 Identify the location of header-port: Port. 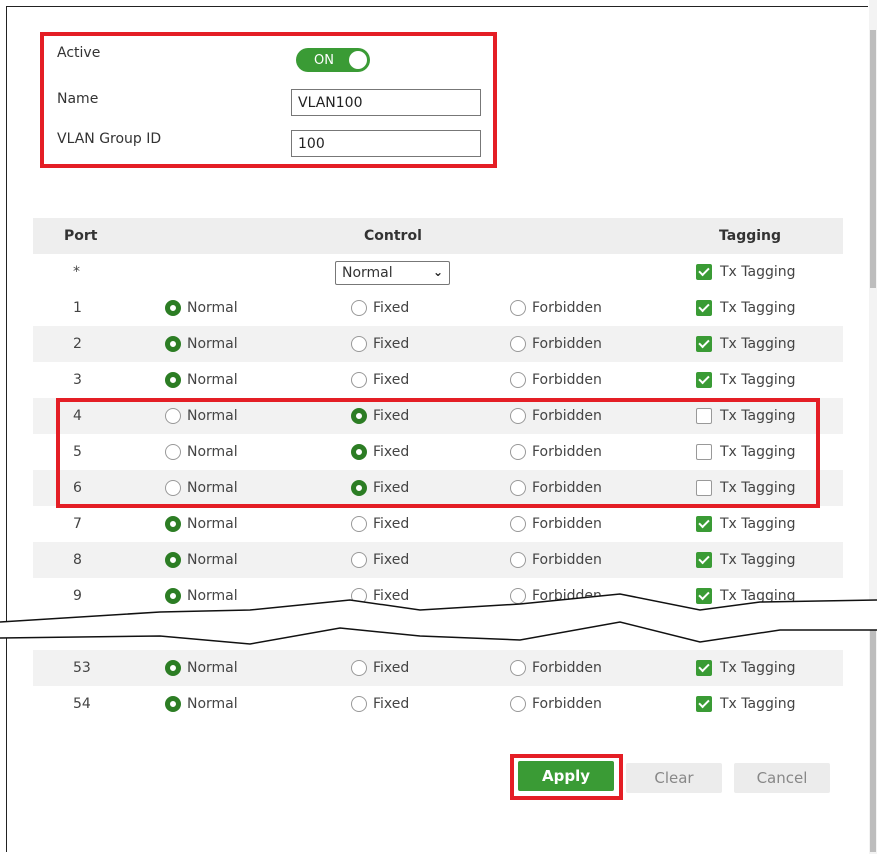
(81, 236).